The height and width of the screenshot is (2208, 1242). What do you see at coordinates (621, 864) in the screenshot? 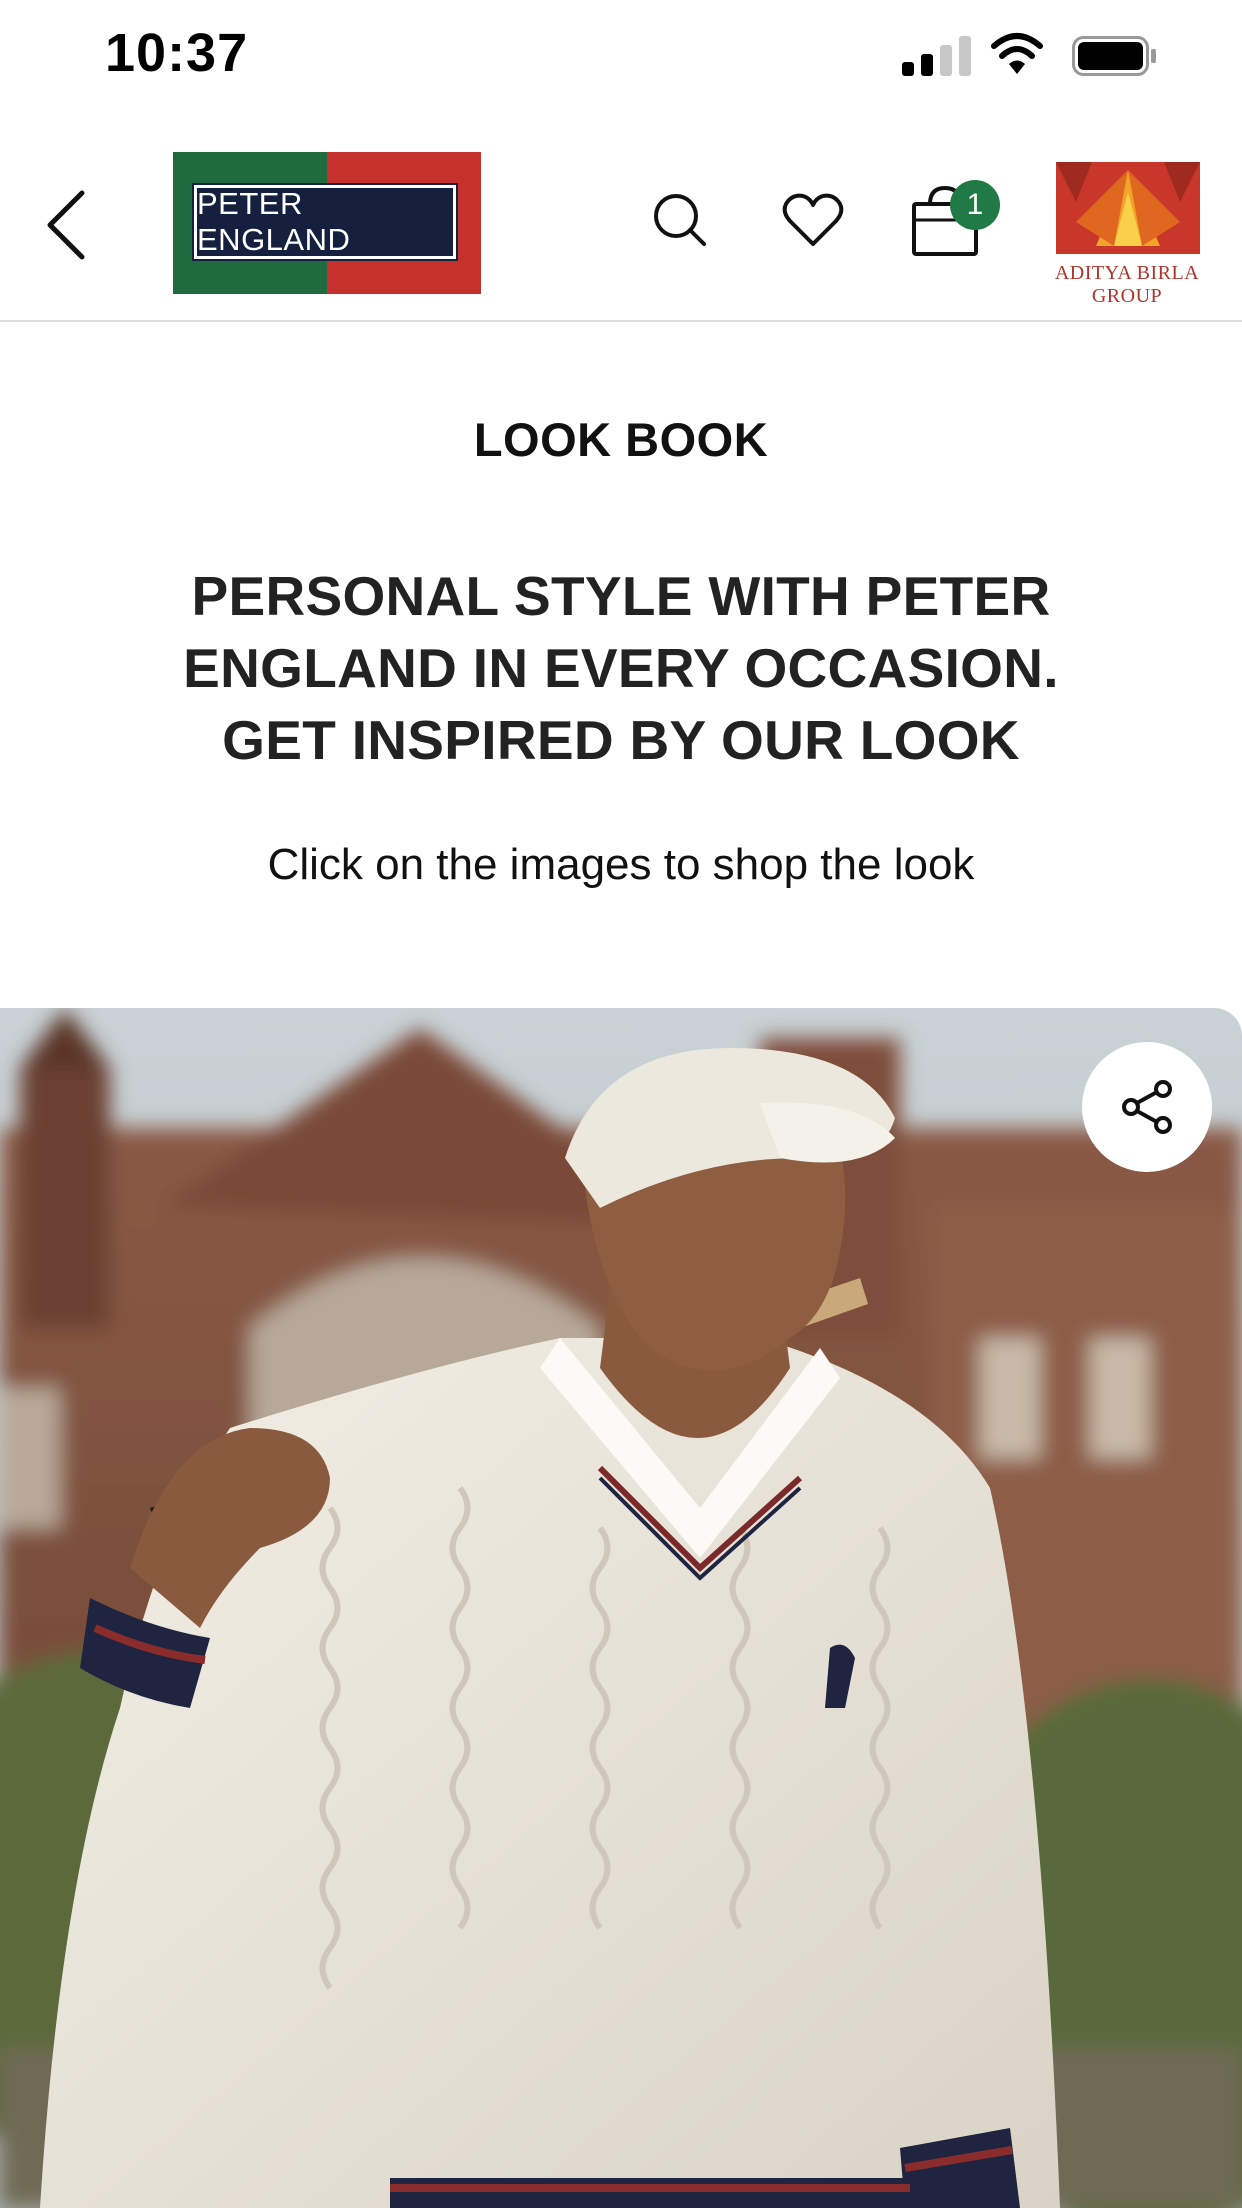
I see `lookbook-subtext: Click on the images to shop the look` at bounding box center [621, 864].